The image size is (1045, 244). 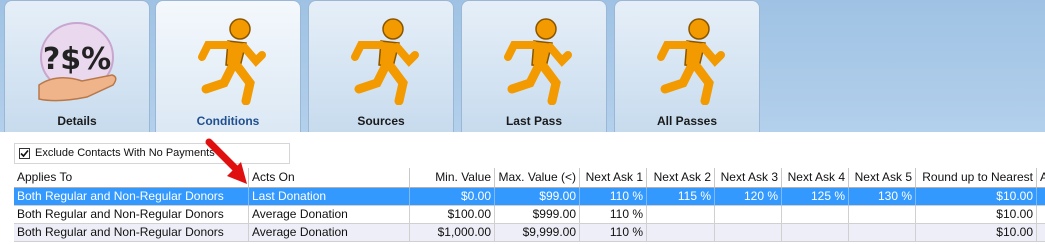 What do you see at coordinates (687, 121) in the screenshot?
I see `tab-label: All Passes` at bounding box center [687, 121].